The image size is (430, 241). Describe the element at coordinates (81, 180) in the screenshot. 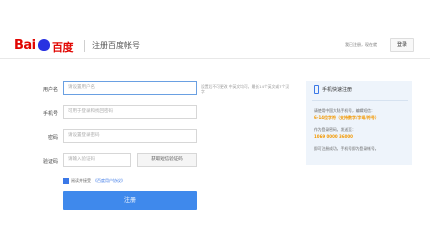

I see `agree-text: 阅读并接受` at that location.